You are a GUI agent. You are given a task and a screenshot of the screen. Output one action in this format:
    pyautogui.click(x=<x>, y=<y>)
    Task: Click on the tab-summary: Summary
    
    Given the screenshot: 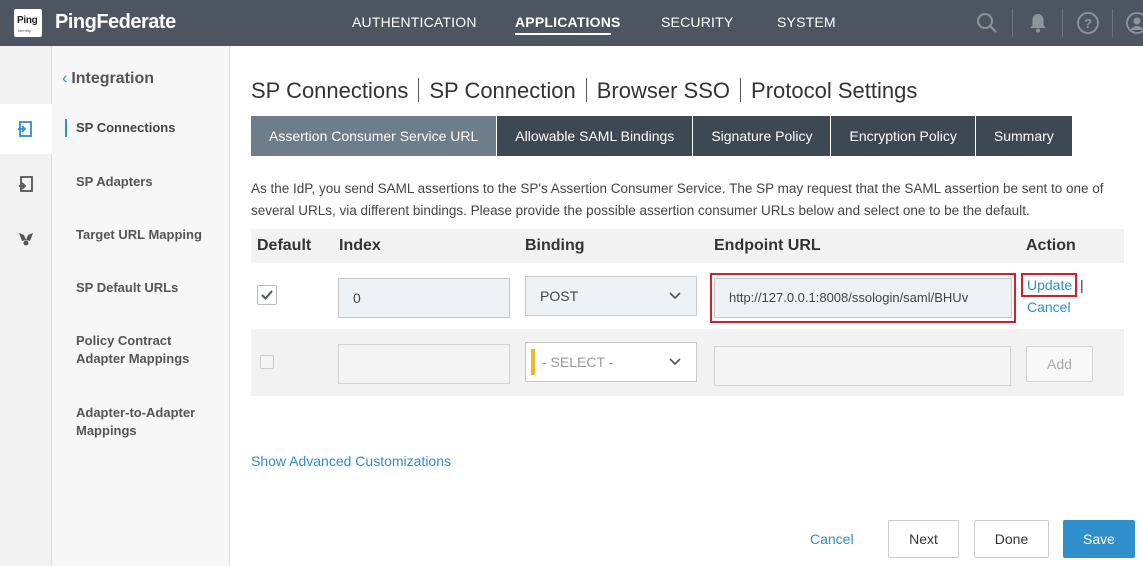 What is the action you would take?
    pyautogui.click(x=1024, y=136)
    